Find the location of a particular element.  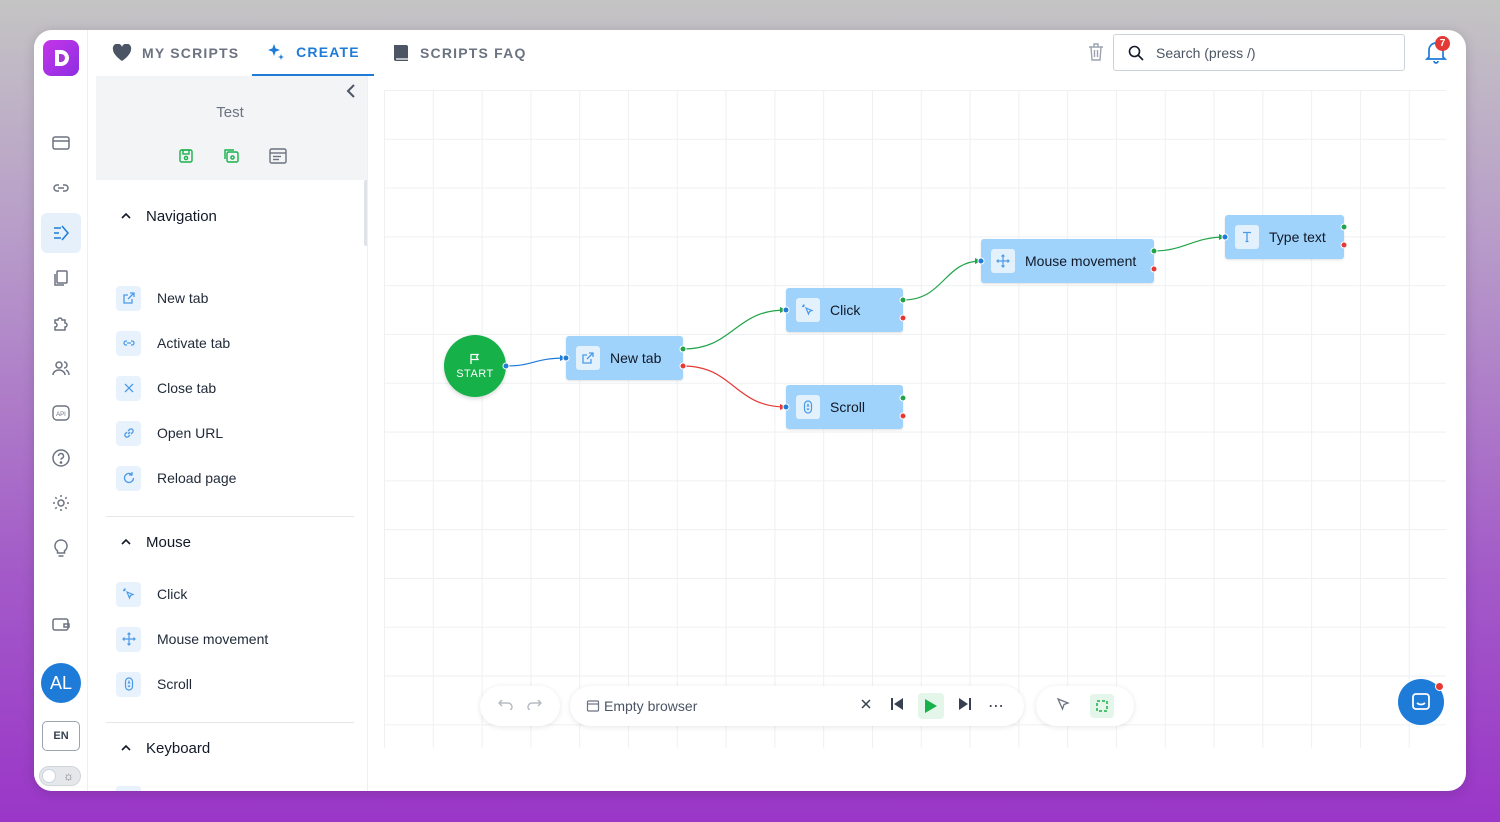

node-label: Scroll is located at coordinates (848, 407).